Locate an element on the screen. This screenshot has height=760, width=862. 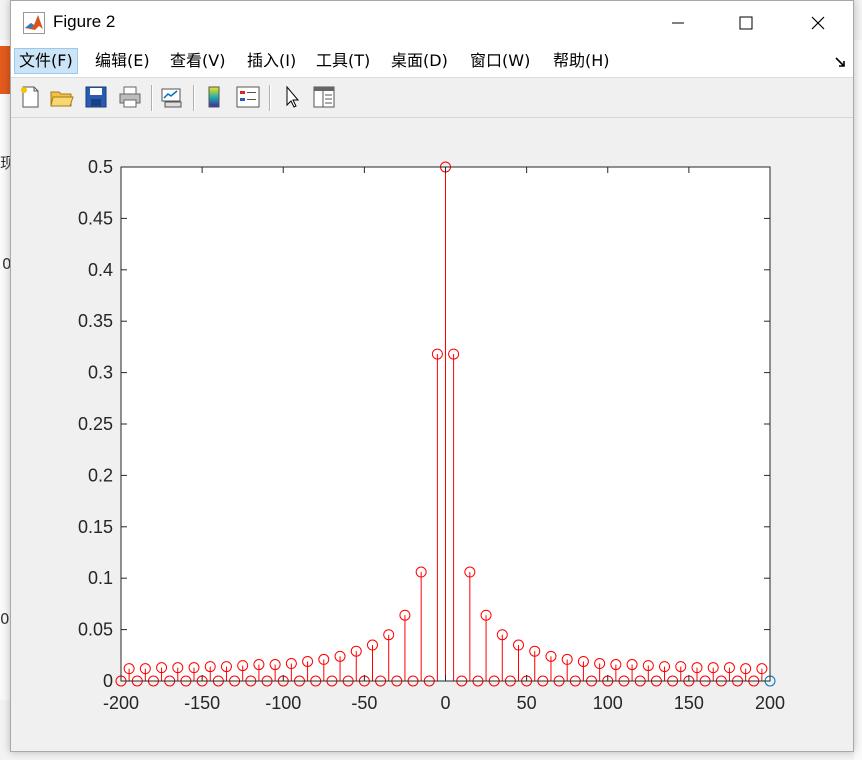
x-tick-label: 0 is located at coordinates (445, 703).